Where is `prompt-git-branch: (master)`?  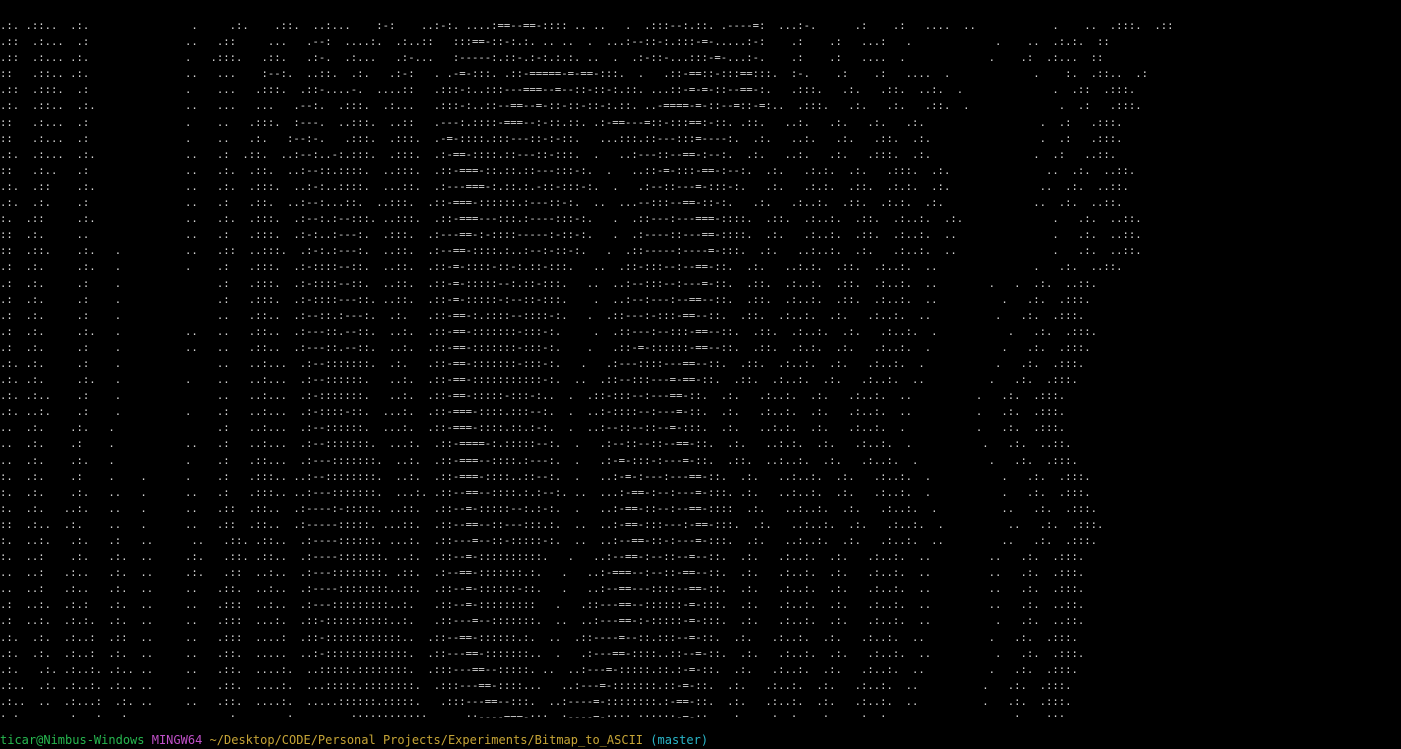 prompt-git-branch: (master) is located at coordinates (679, 740).